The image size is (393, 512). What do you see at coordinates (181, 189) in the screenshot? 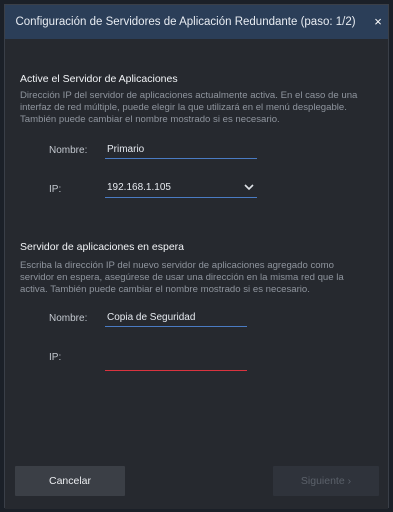
I see `active-ip-select: 192.168.1.105` at bounding box center [181, 189].